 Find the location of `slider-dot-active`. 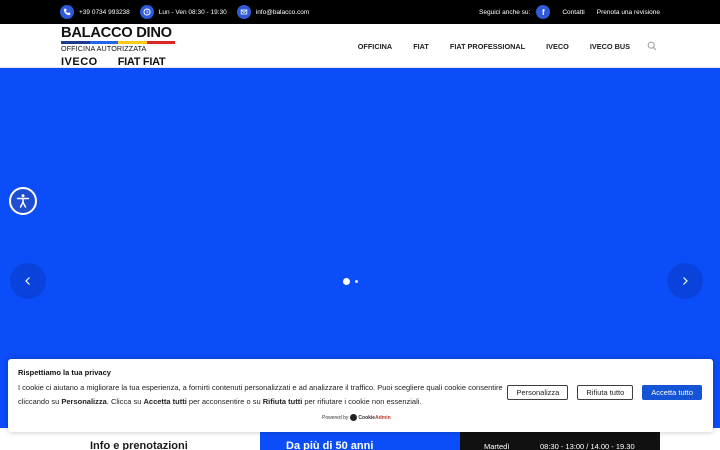

slider-dot-active is located at coordinates (346, 281).